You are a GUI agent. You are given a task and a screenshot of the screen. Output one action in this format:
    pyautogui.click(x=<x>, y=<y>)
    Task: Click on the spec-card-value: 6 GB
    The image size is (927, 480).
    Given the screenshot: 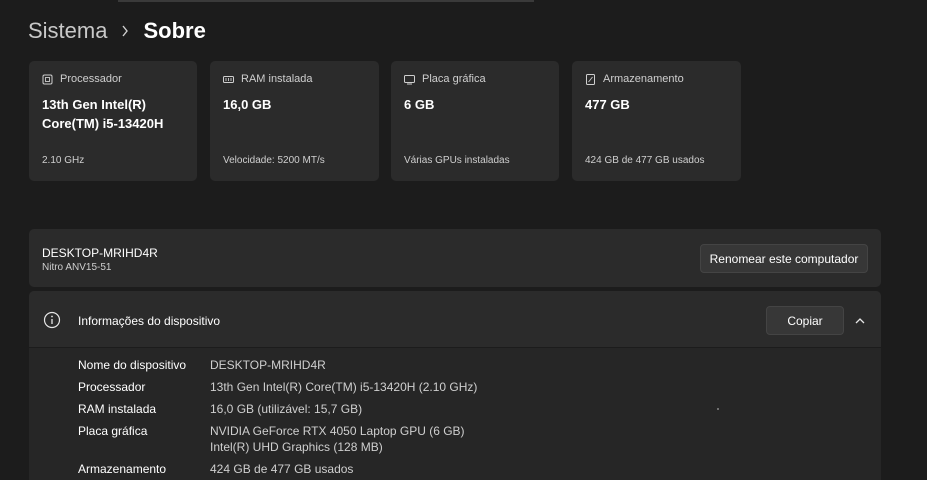 What is the action you would take?
    pyautogui.click(x=419, y=104)
    